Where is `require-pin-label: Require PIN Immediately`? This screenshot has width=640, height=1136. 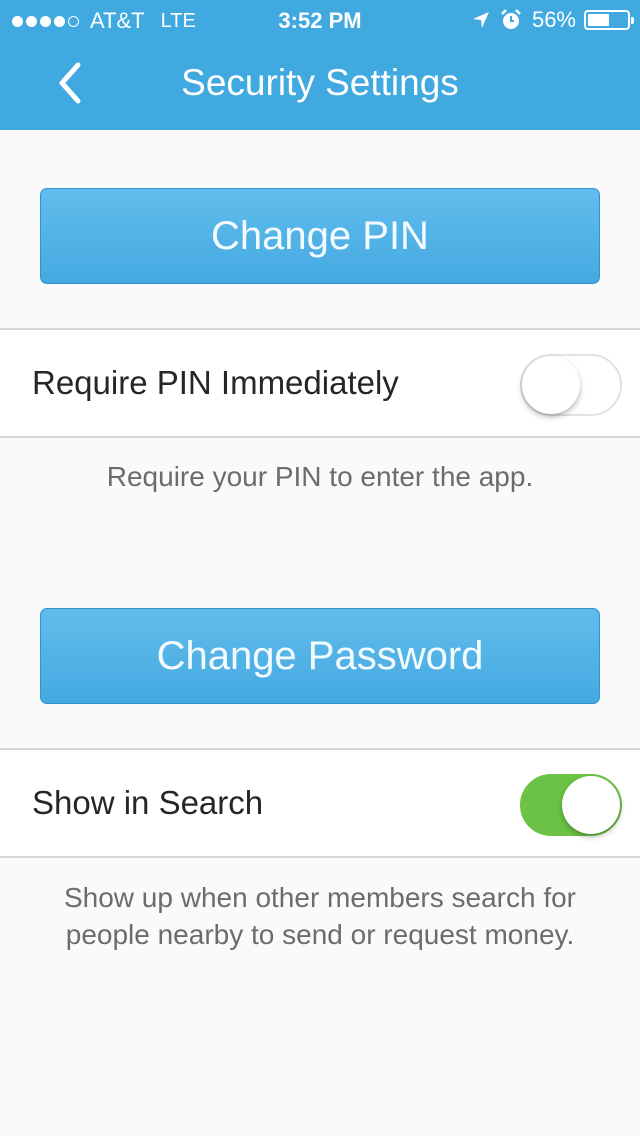
require-pin-label: Require PIN Immediately is located at coordinates (215, 382).